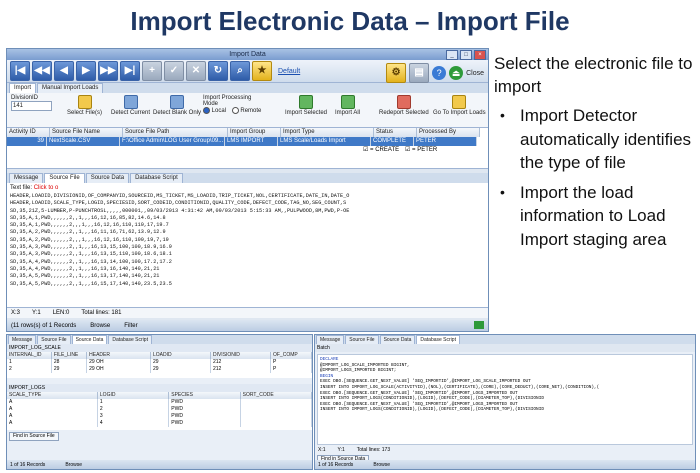 The image size is (700, 473). Describe the element at coordinates (479, 325) in the screenshot. I see `status-indicator-icon` at that location.